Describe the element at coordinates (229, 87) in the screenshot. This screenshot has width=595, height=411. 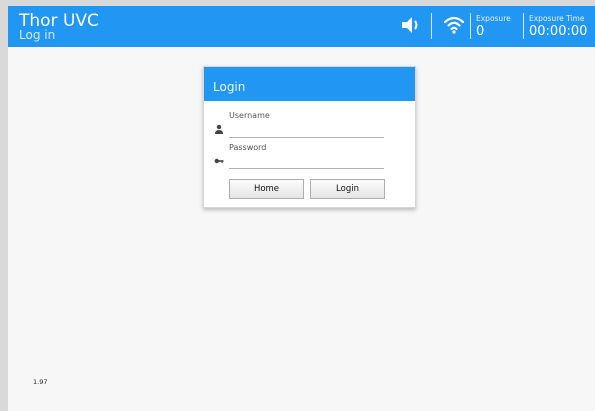
I see `login-title: Login` at that location.